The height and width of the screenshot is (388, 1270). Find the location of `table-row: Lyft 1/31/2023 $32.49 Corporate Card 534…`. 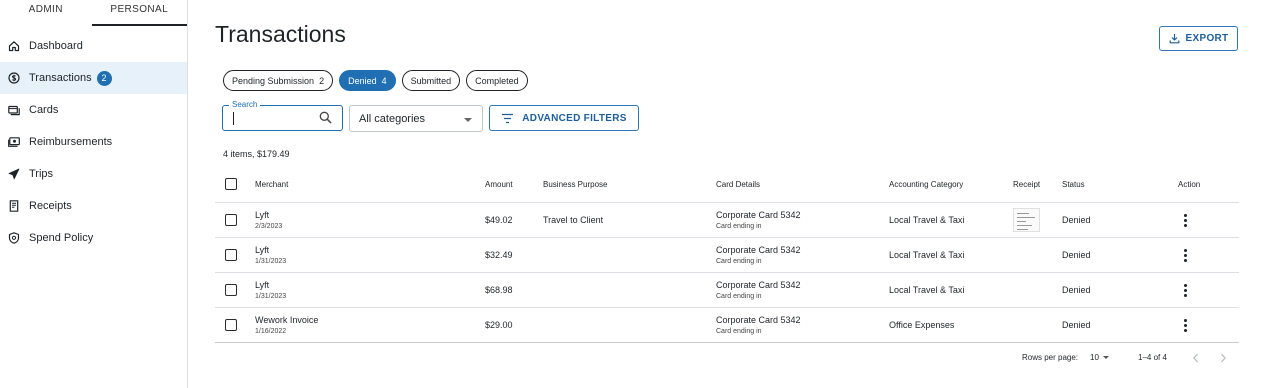

table-row: Lyft 1/31/2023 $32.49 Corporate Card 534… is located at coordinates (727, 255).